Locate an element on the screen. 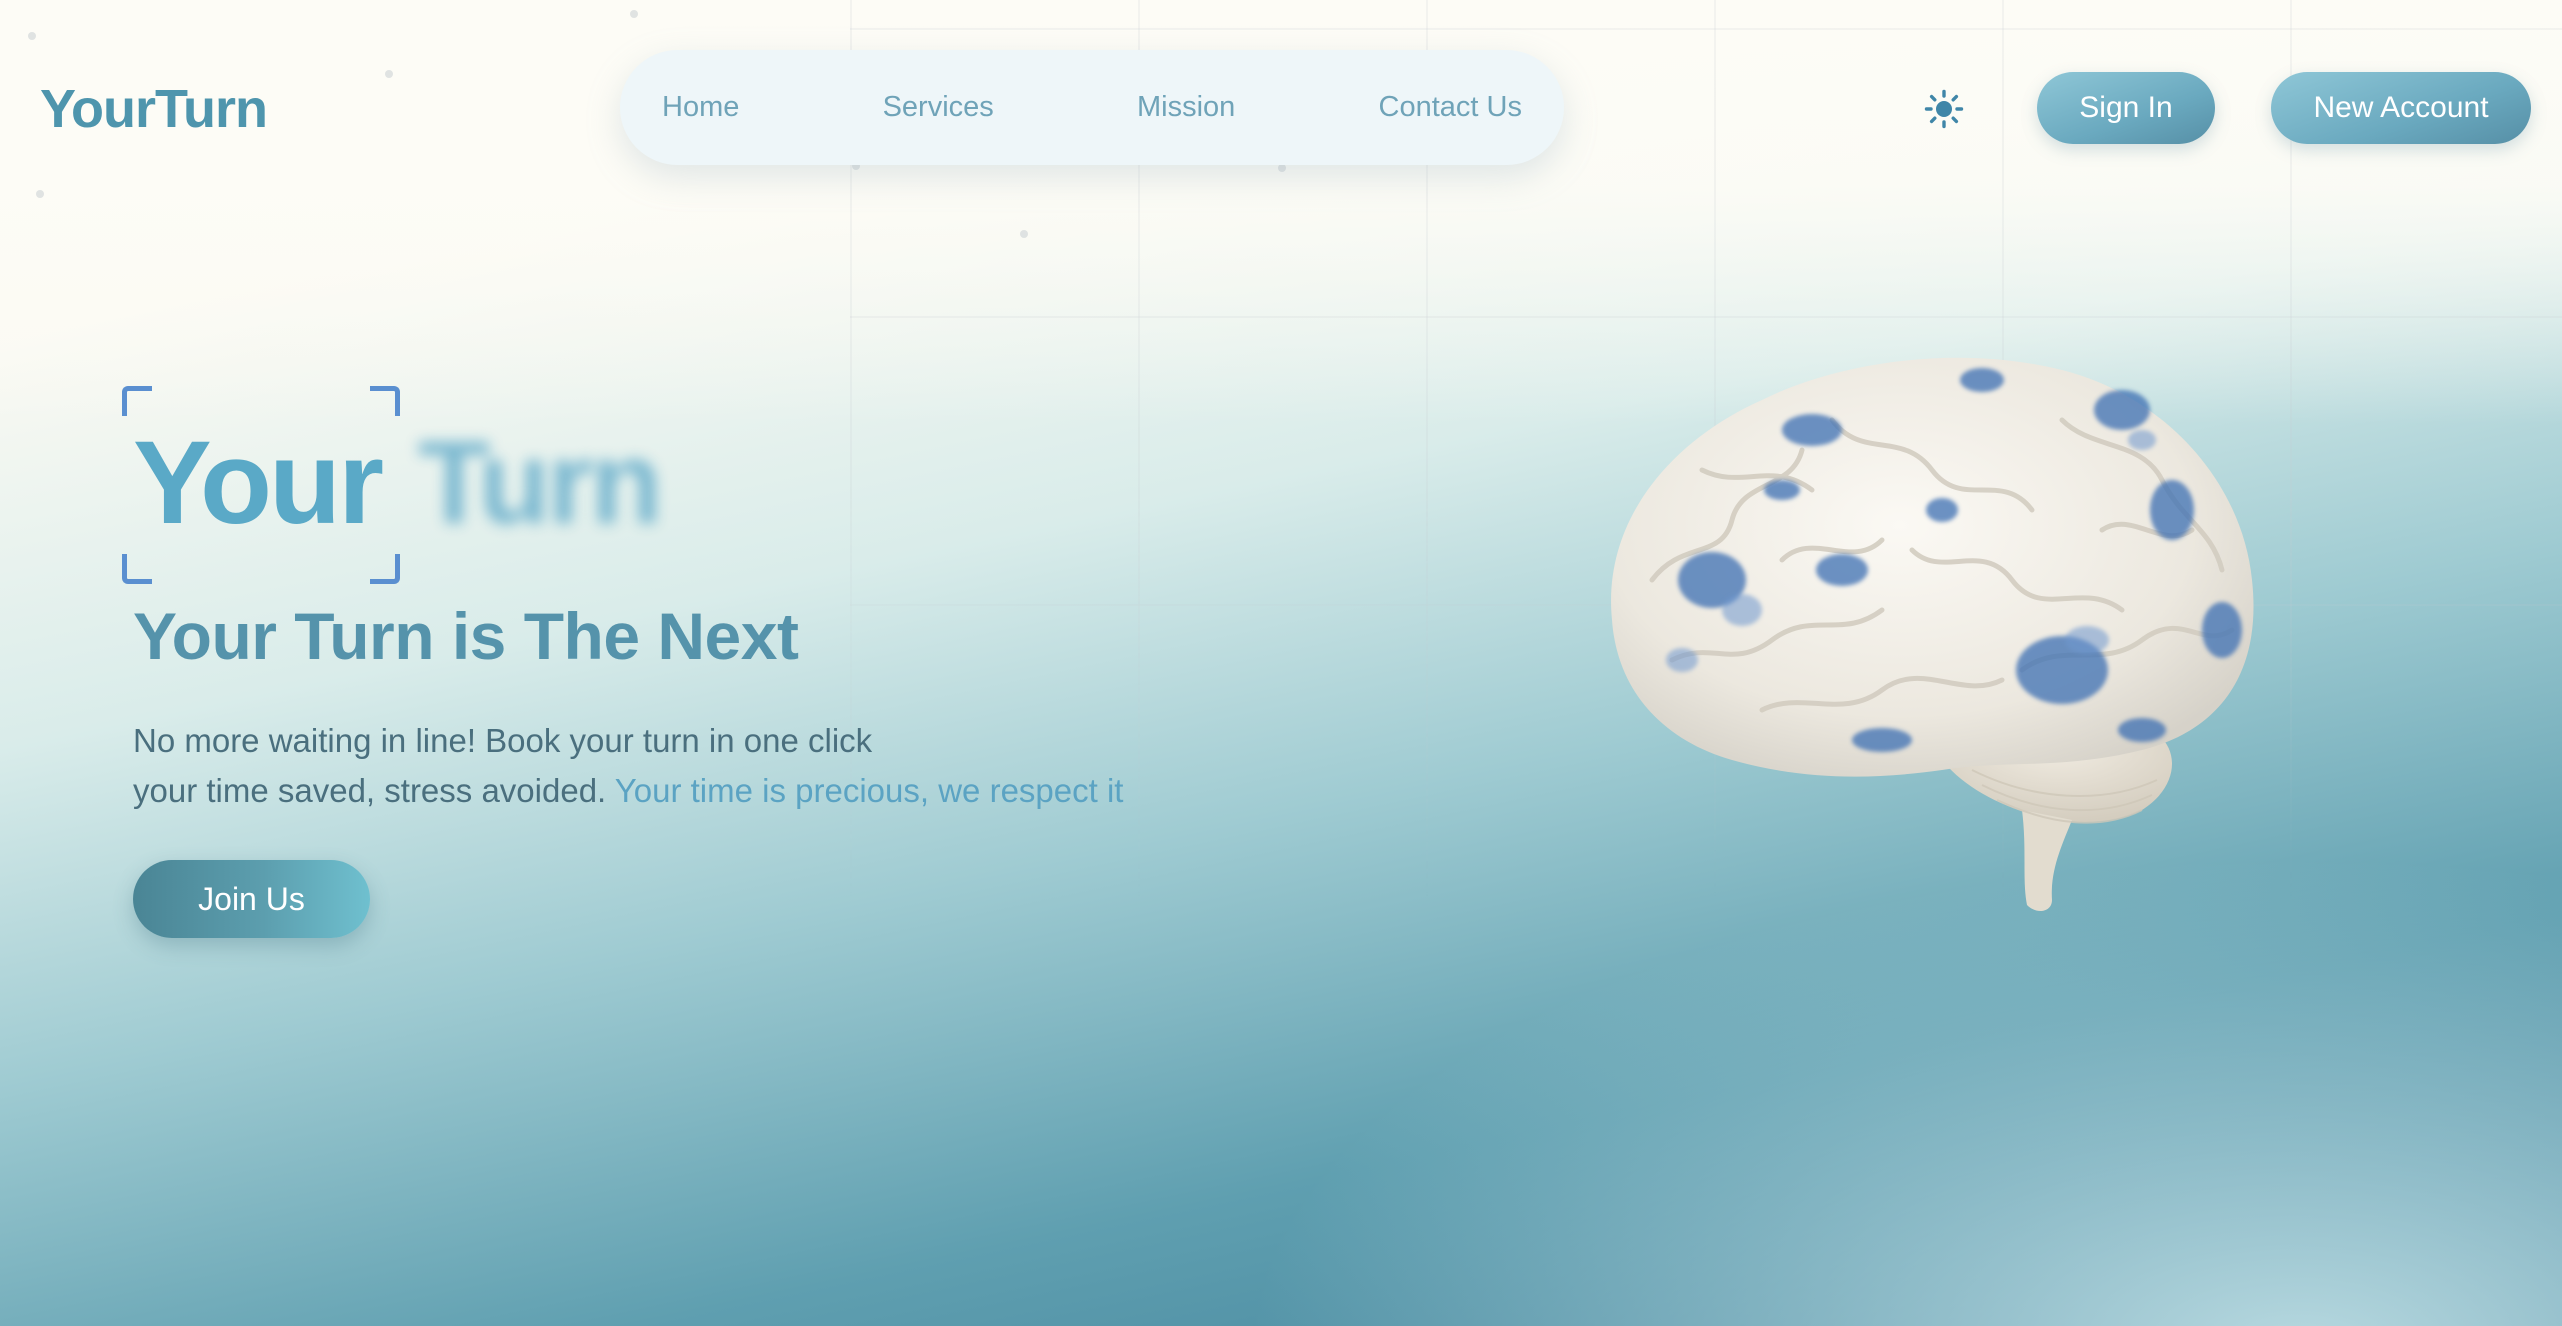 Image resolution: width=2562 pixels, height=1326 pixels. desc-line-2: your time saved, stress avoided. is located at coordinates (370, 790).